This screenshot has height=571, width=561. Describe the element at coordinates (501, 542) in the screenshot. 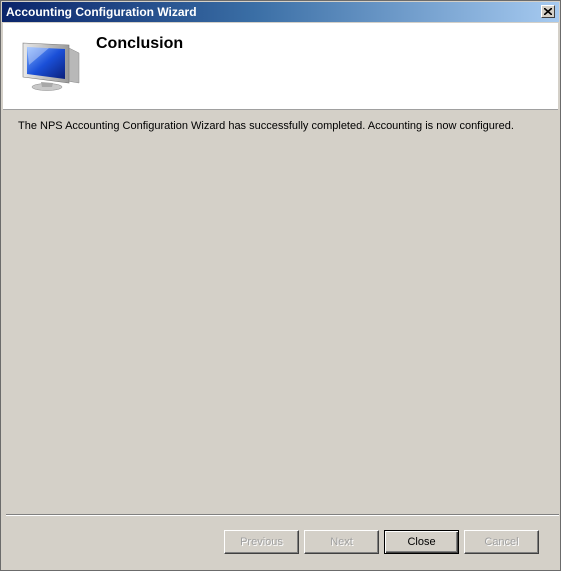

I see `cancel-button: Cancel` at that location.